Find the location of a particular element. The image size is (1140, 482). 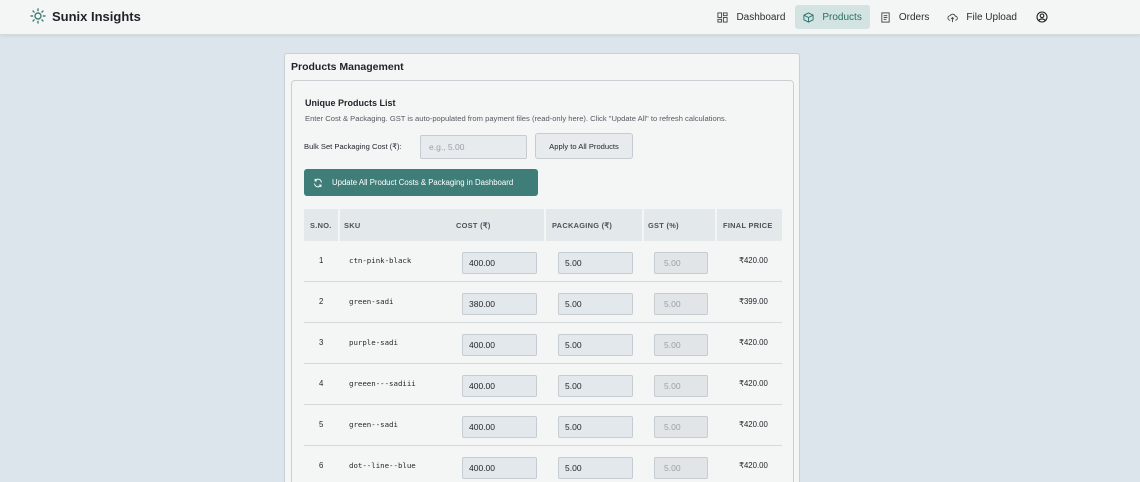

app-title: Sunix Insights is located at coordinates (96, 16).